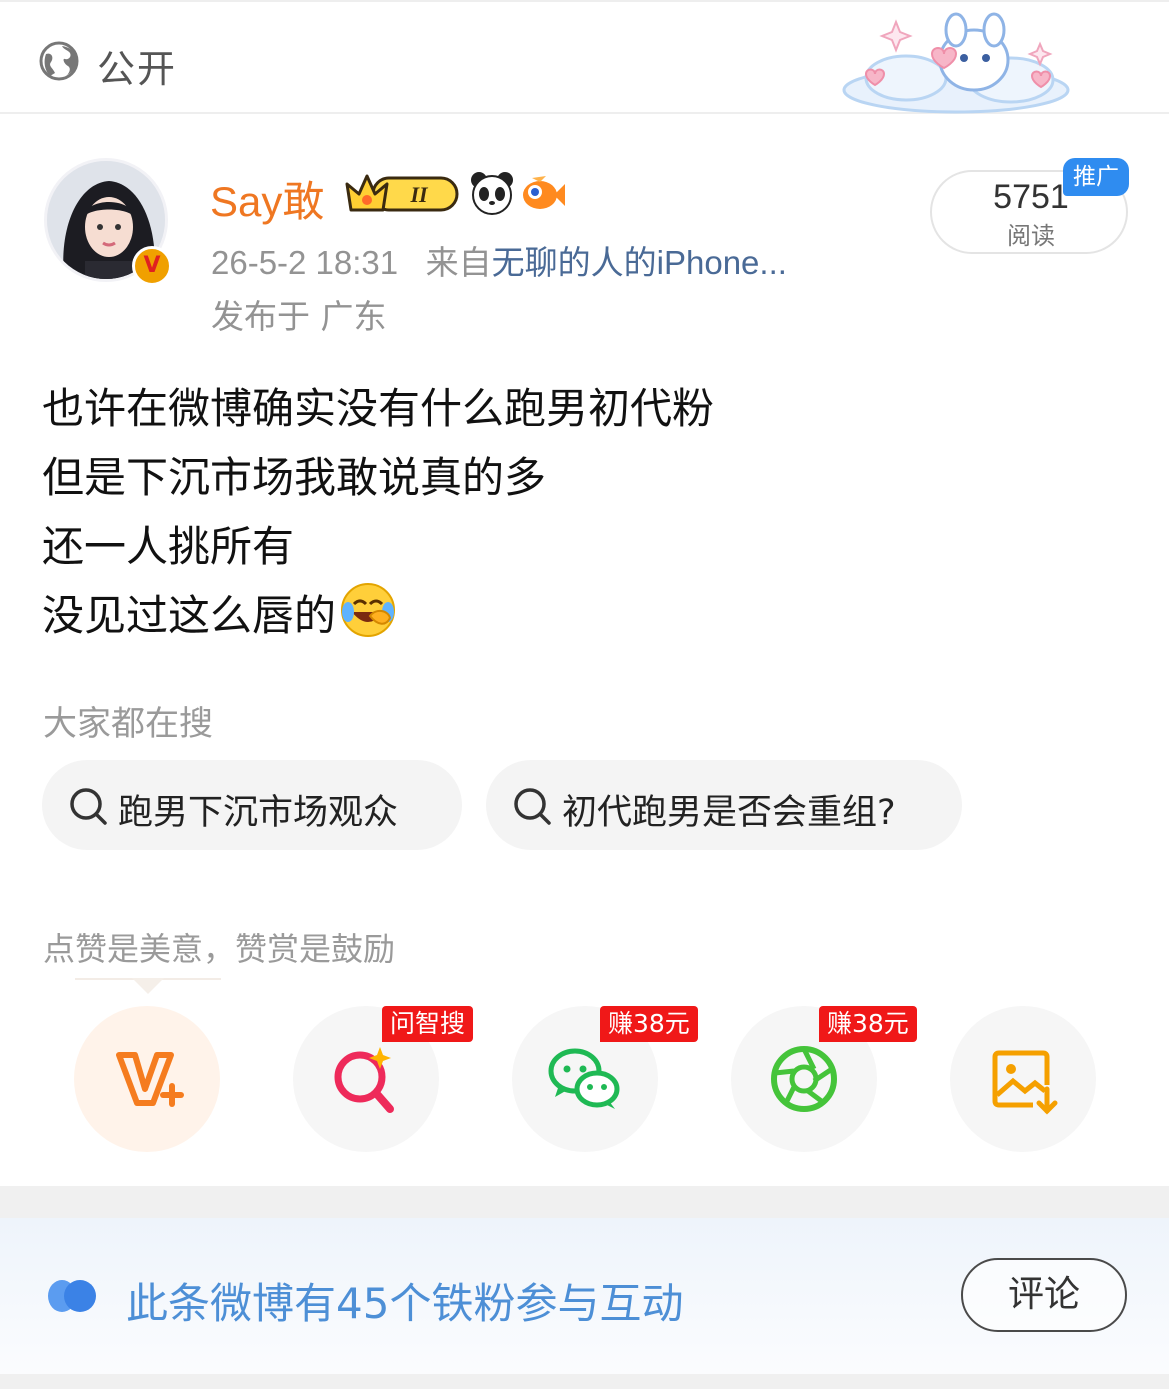 This screenshot has height=1389, width=1169. I want to click on ai-search-icon, so click(364, 1080).